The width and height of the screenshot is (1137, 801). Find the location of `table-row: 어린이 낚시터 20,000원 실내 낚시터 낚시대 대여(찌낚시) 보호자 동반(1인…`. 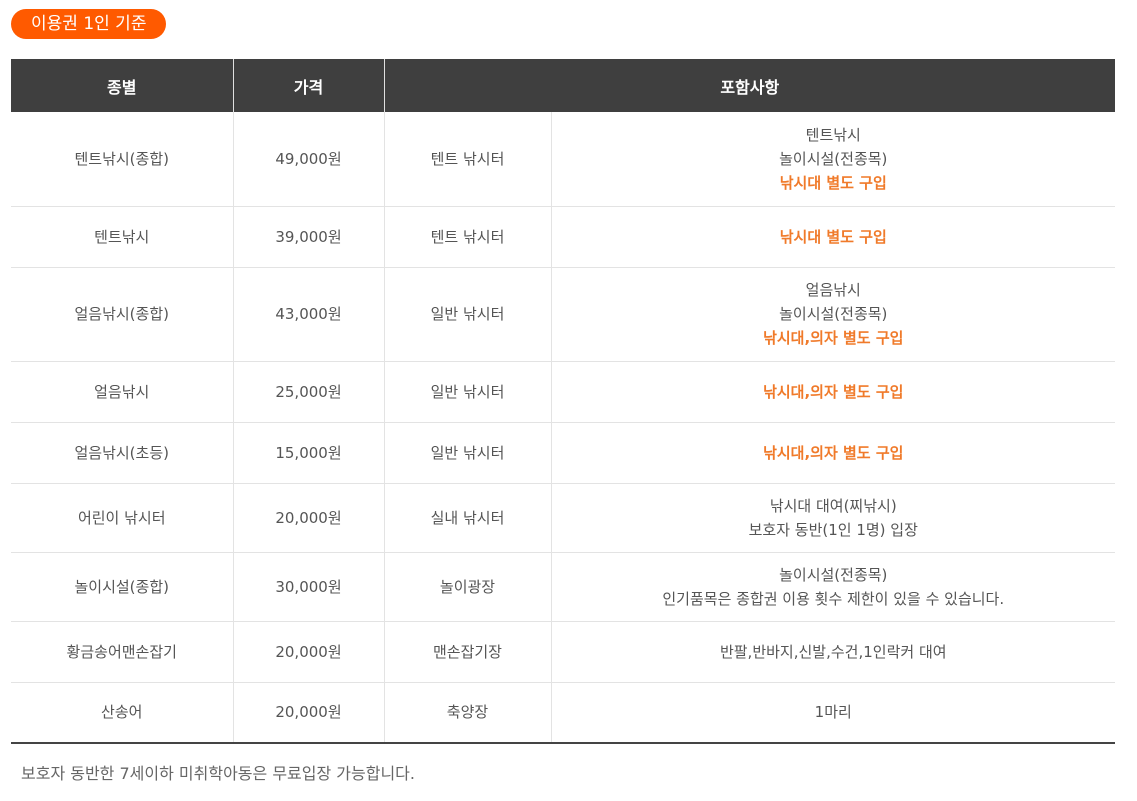

table-row: 어린이 낚시터 20,000원 실내 낚시터 낚시대 대여(찌낚시) 보호자 동반(1인… is located at coordinates (563, 518).